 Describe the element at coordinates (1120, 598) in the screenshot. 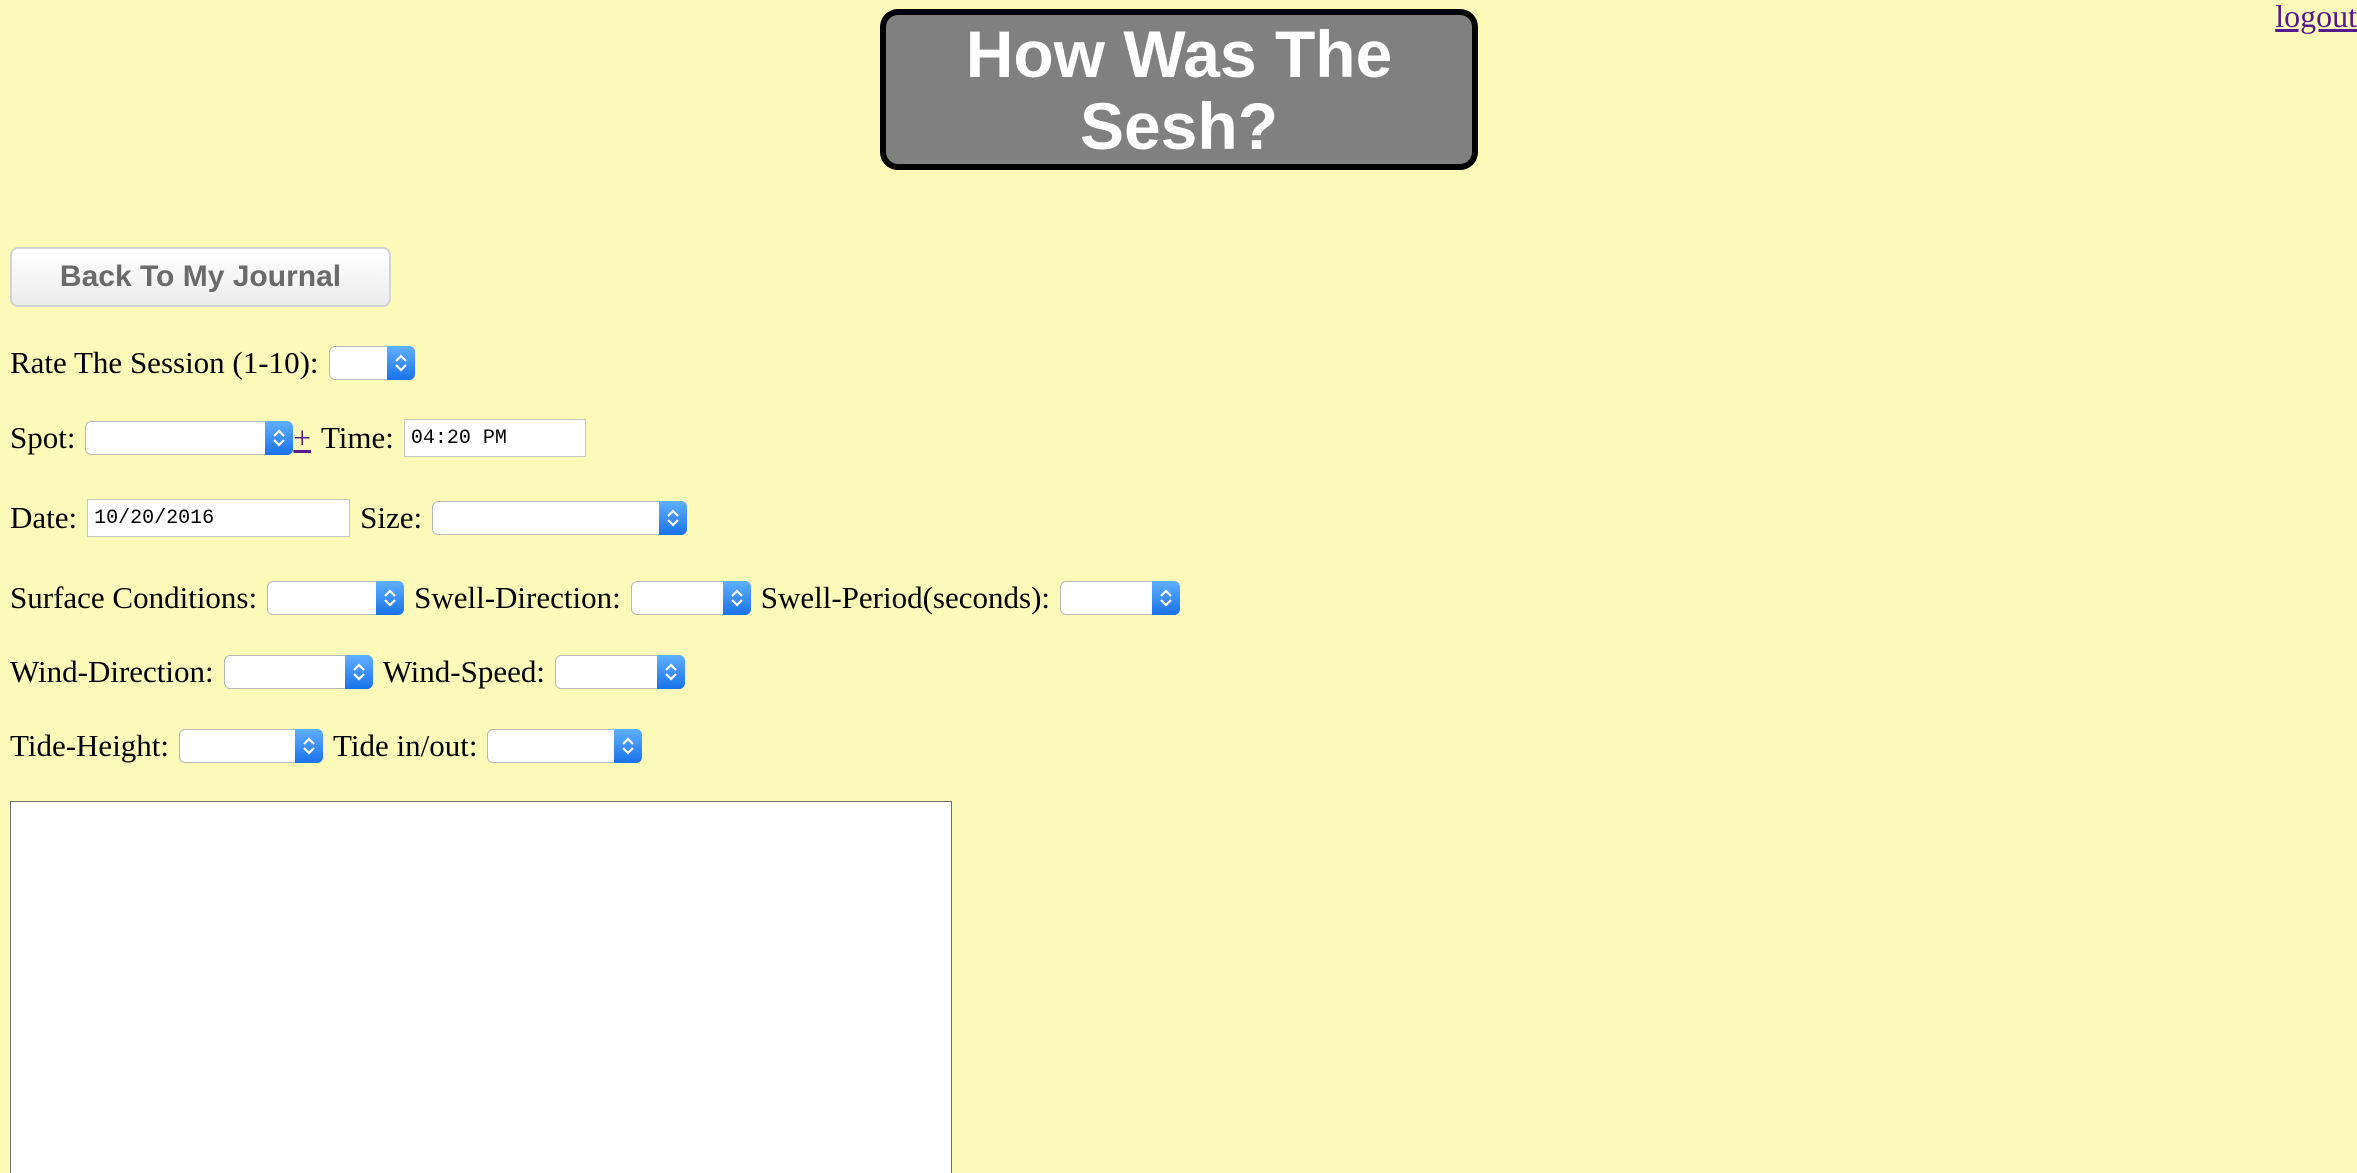

I see `swell-period-select` at that location.